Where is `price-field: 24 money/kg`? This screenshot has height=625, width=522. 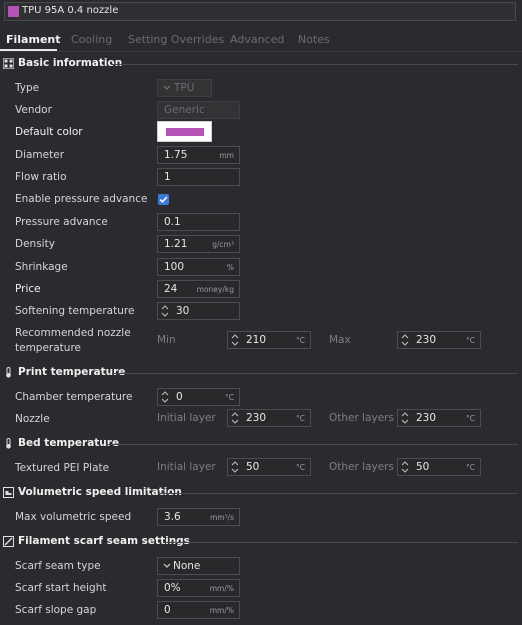 price-field: 24 money/kg is located at coordinates (198, 289).